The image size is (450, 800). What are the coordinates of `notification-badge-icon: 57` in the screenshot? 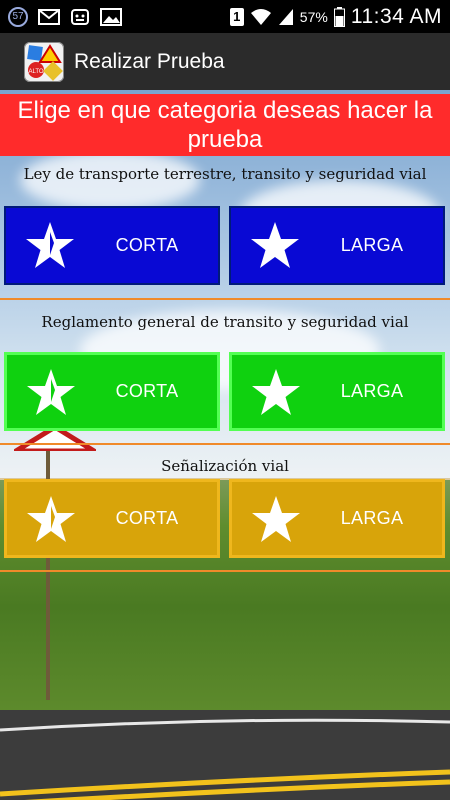 It's located at (18, 16).